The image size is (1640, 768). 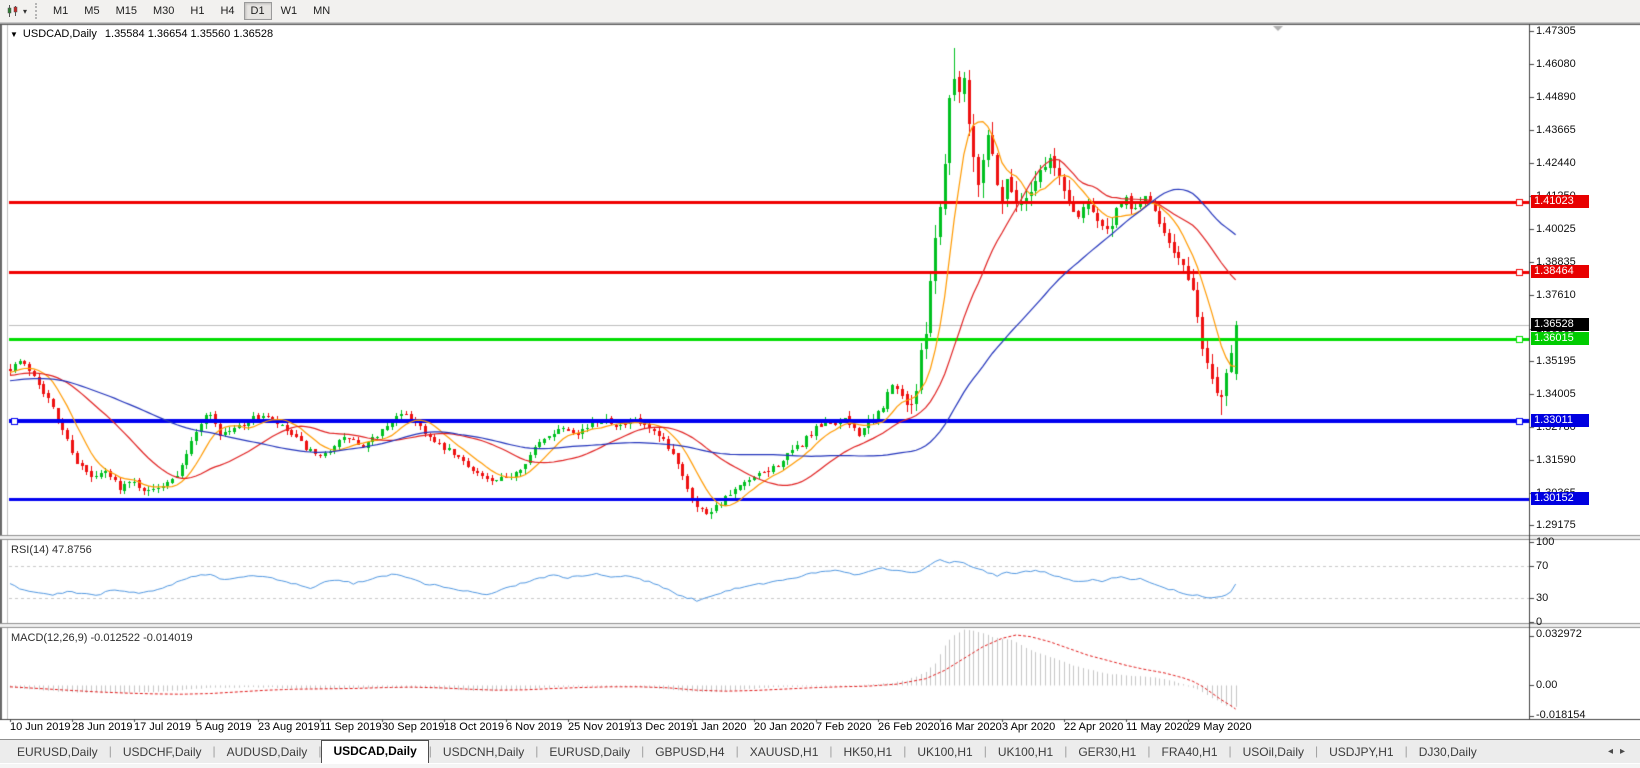 I want to click on date-tick-label: 17 Jul 2019, so click(x=162, y=727).